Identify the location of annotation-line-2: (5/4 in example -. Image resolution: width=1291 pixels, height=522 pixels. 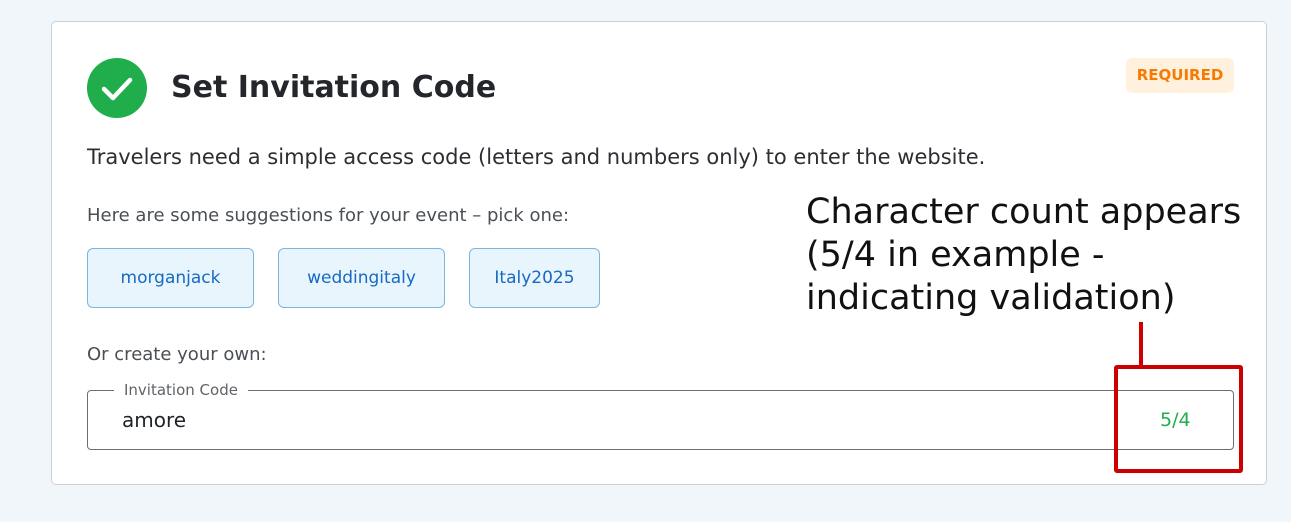
(955, 255).